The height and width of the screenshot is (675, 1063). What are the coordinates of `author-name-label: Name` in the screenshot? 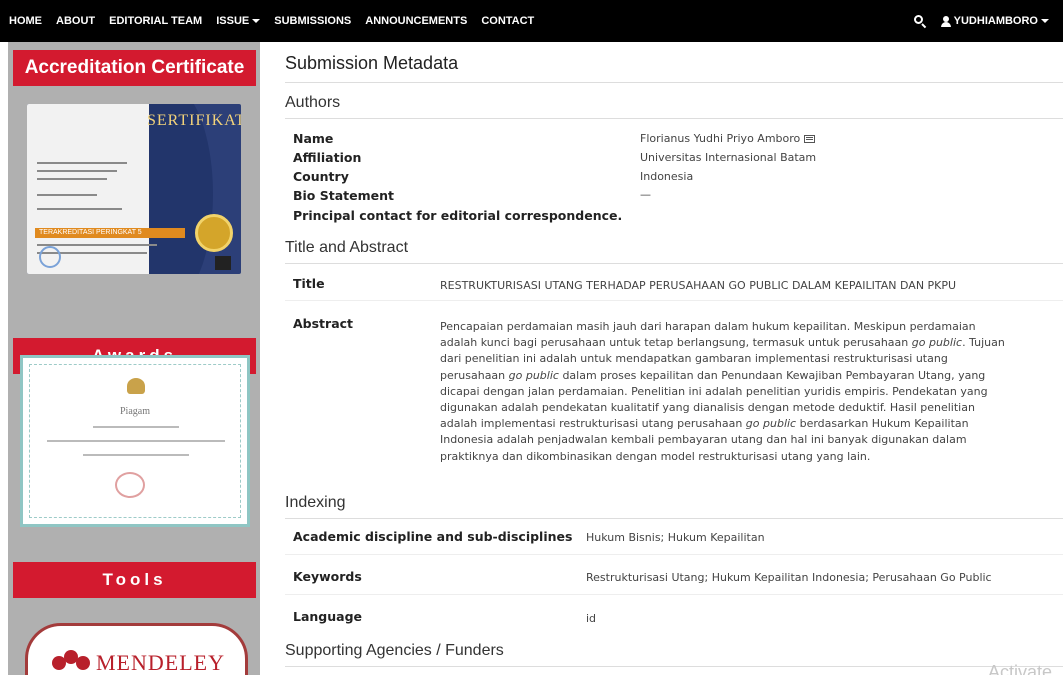 It's located at (313, 138).